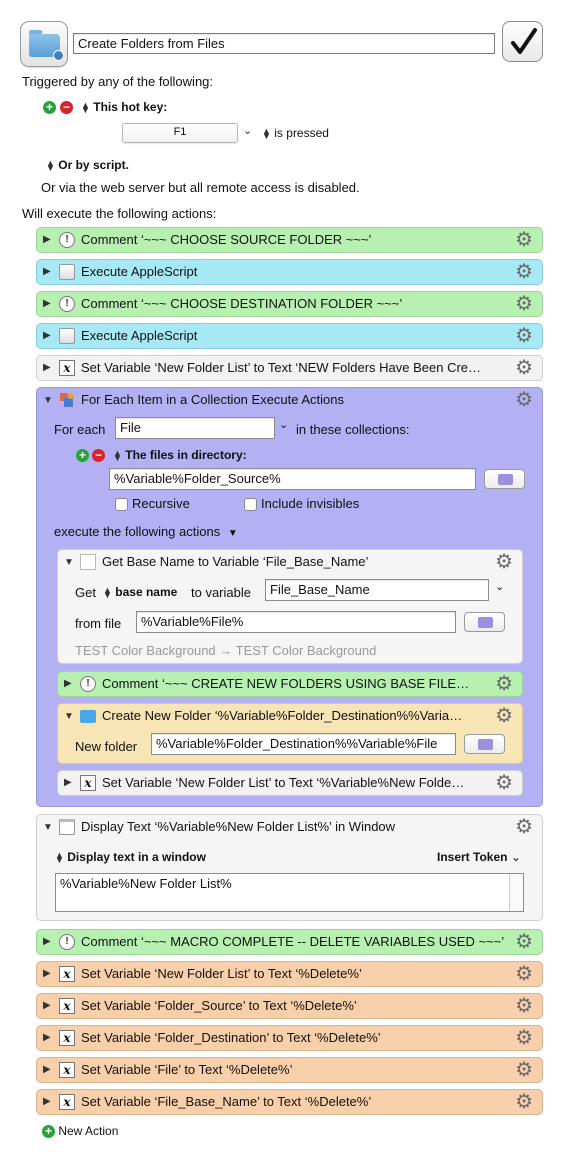 The image size is (564, 1159). Describe the element at coordinates (226, 239) in the screenshot. I see `action-title: Comment ‘~~~ CHOOSE SOURCE FOLDER ~~~’` at that location.